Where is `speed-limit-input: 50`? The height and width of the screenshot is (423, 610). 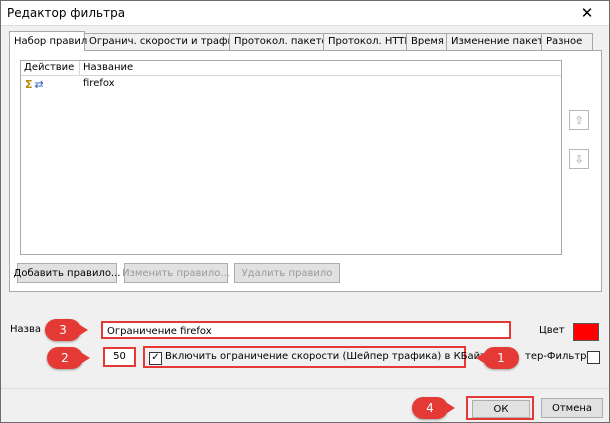 speed-limit-input: 50 is located at coordinates (119, 357).